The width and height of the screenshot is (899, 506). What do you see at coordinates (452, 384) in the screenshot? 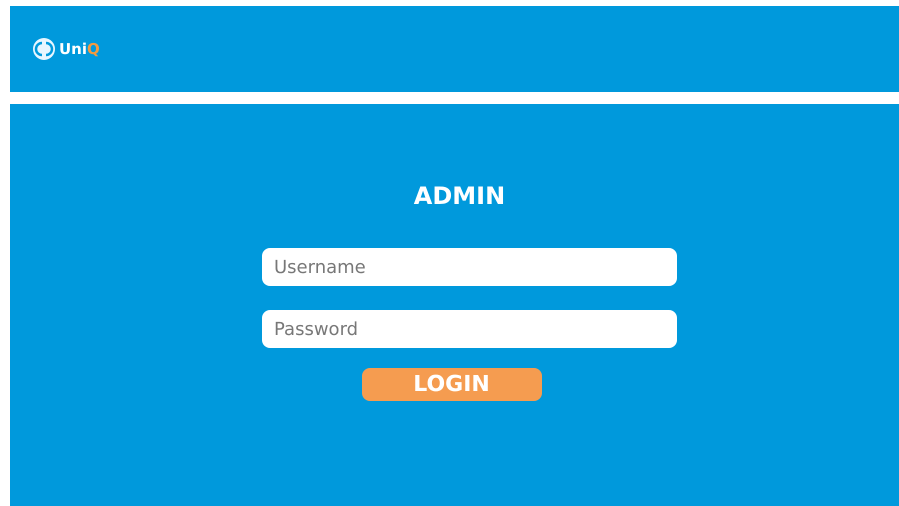
I see `login-button: LOGIN` at bounding box center [452, 384].